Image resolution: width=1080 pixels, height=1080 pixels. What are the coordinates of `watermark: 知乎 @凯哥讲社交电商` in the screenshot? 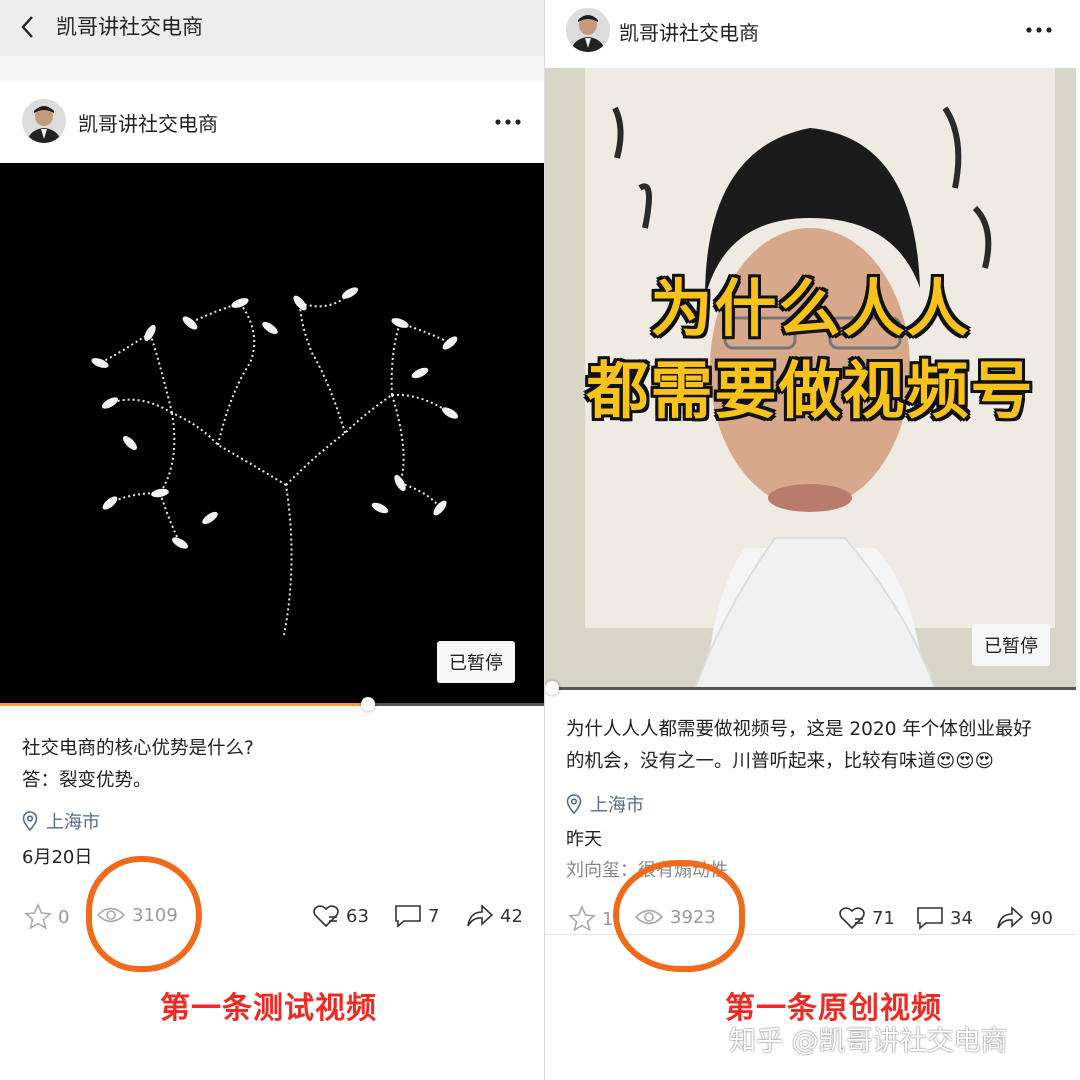 It's located at (868, 1041).